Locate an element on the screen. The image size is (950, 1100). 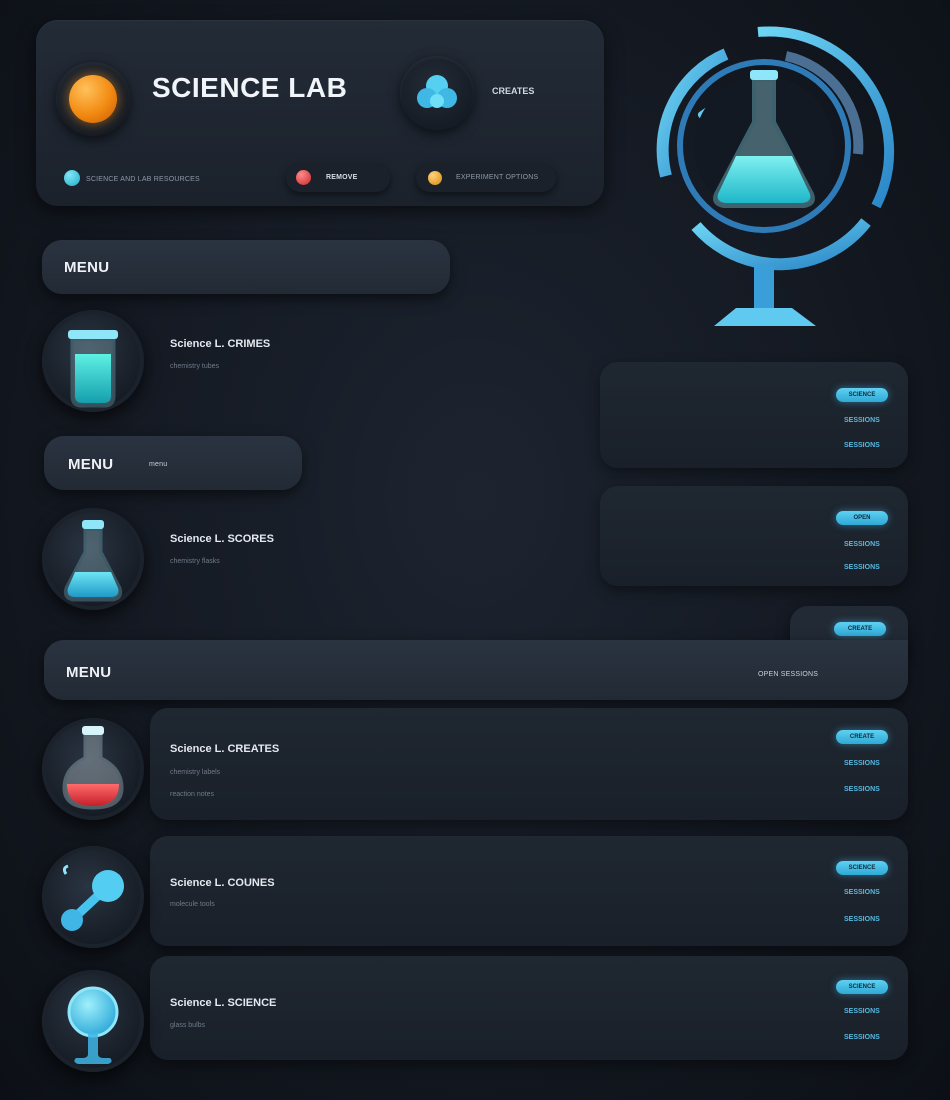
experiment-chip: EXPERIMENT OPTIONS is located at coordinates (486, 178).